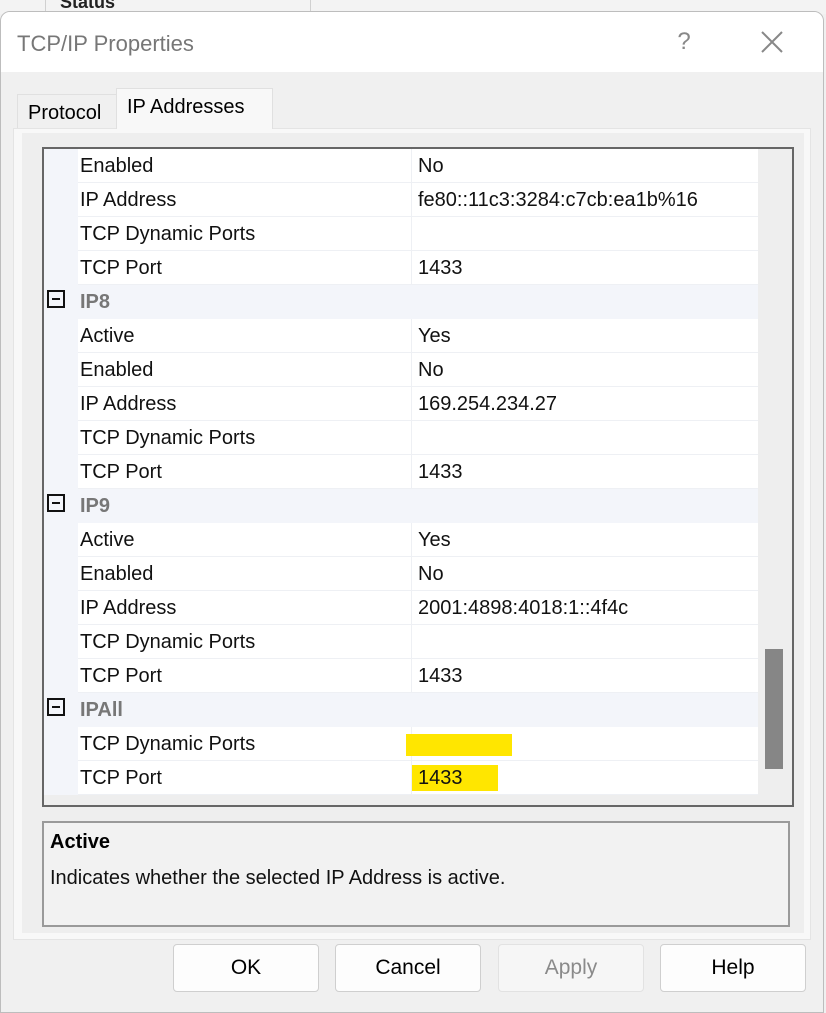  I want to click on description-title: Active, so click(80, 842).